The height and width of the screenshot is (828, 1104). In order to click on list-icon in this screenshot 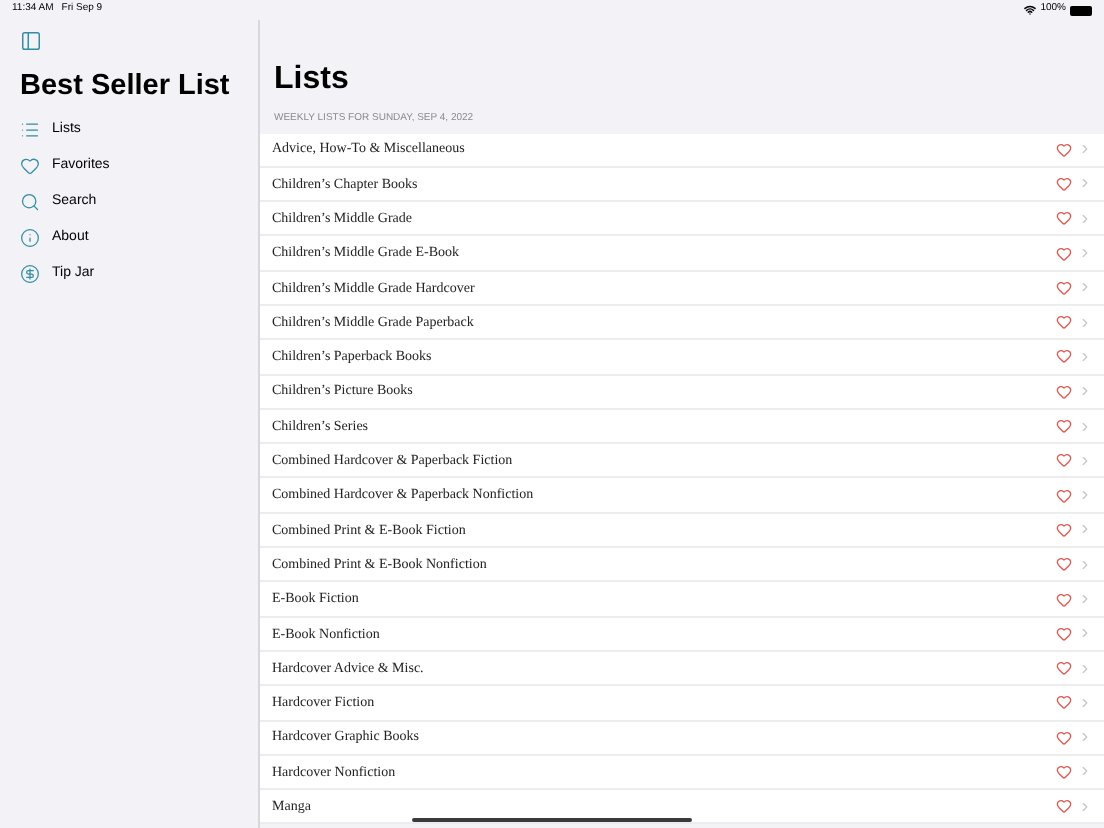, I will do `click(30, 130)`.